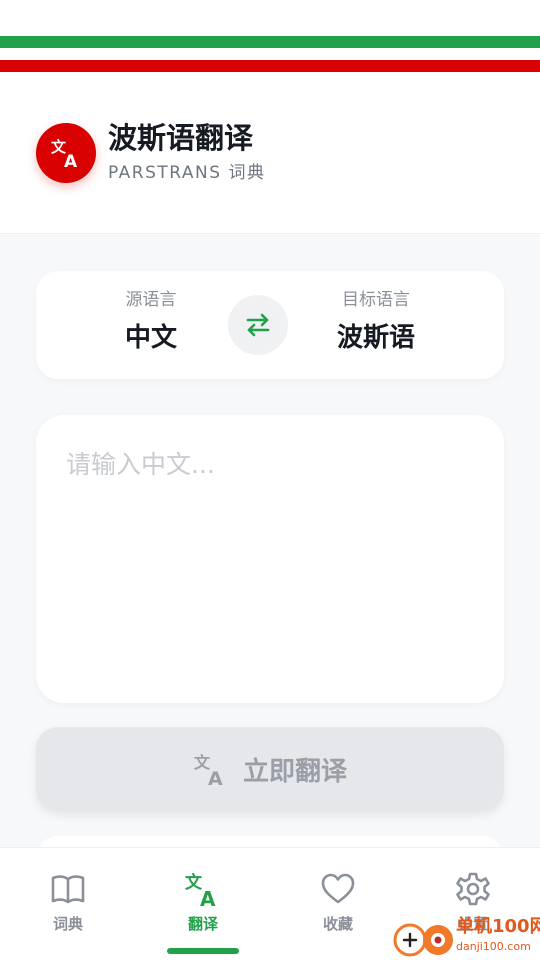 The height and width of the screenshot is (960, 540). I want to click on app-logo: 文 A, so click(66, 153).